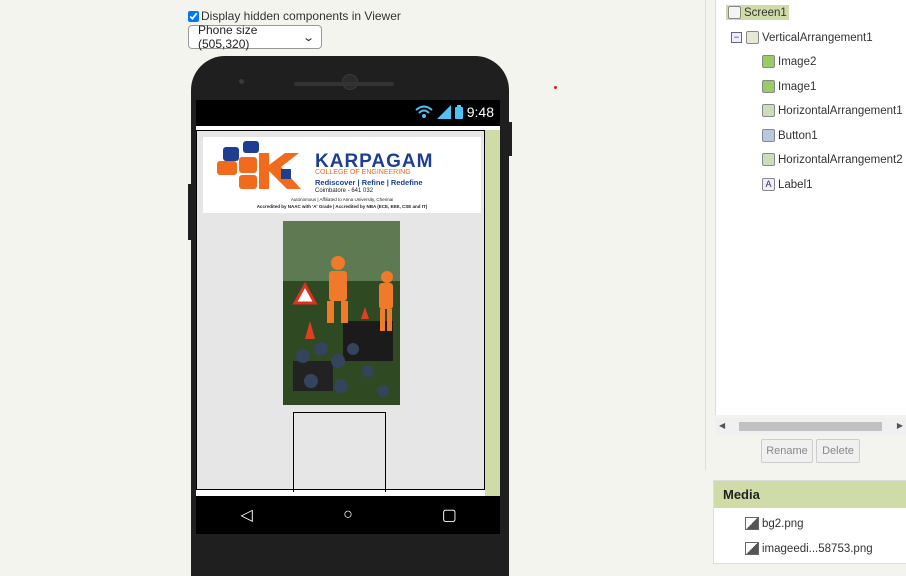 This screenshot has width=906, height=576. Describe the element at coordinates (840, 159) in the screenshot. I see `tree-node-label: HorizontalArrangement2` at that location.